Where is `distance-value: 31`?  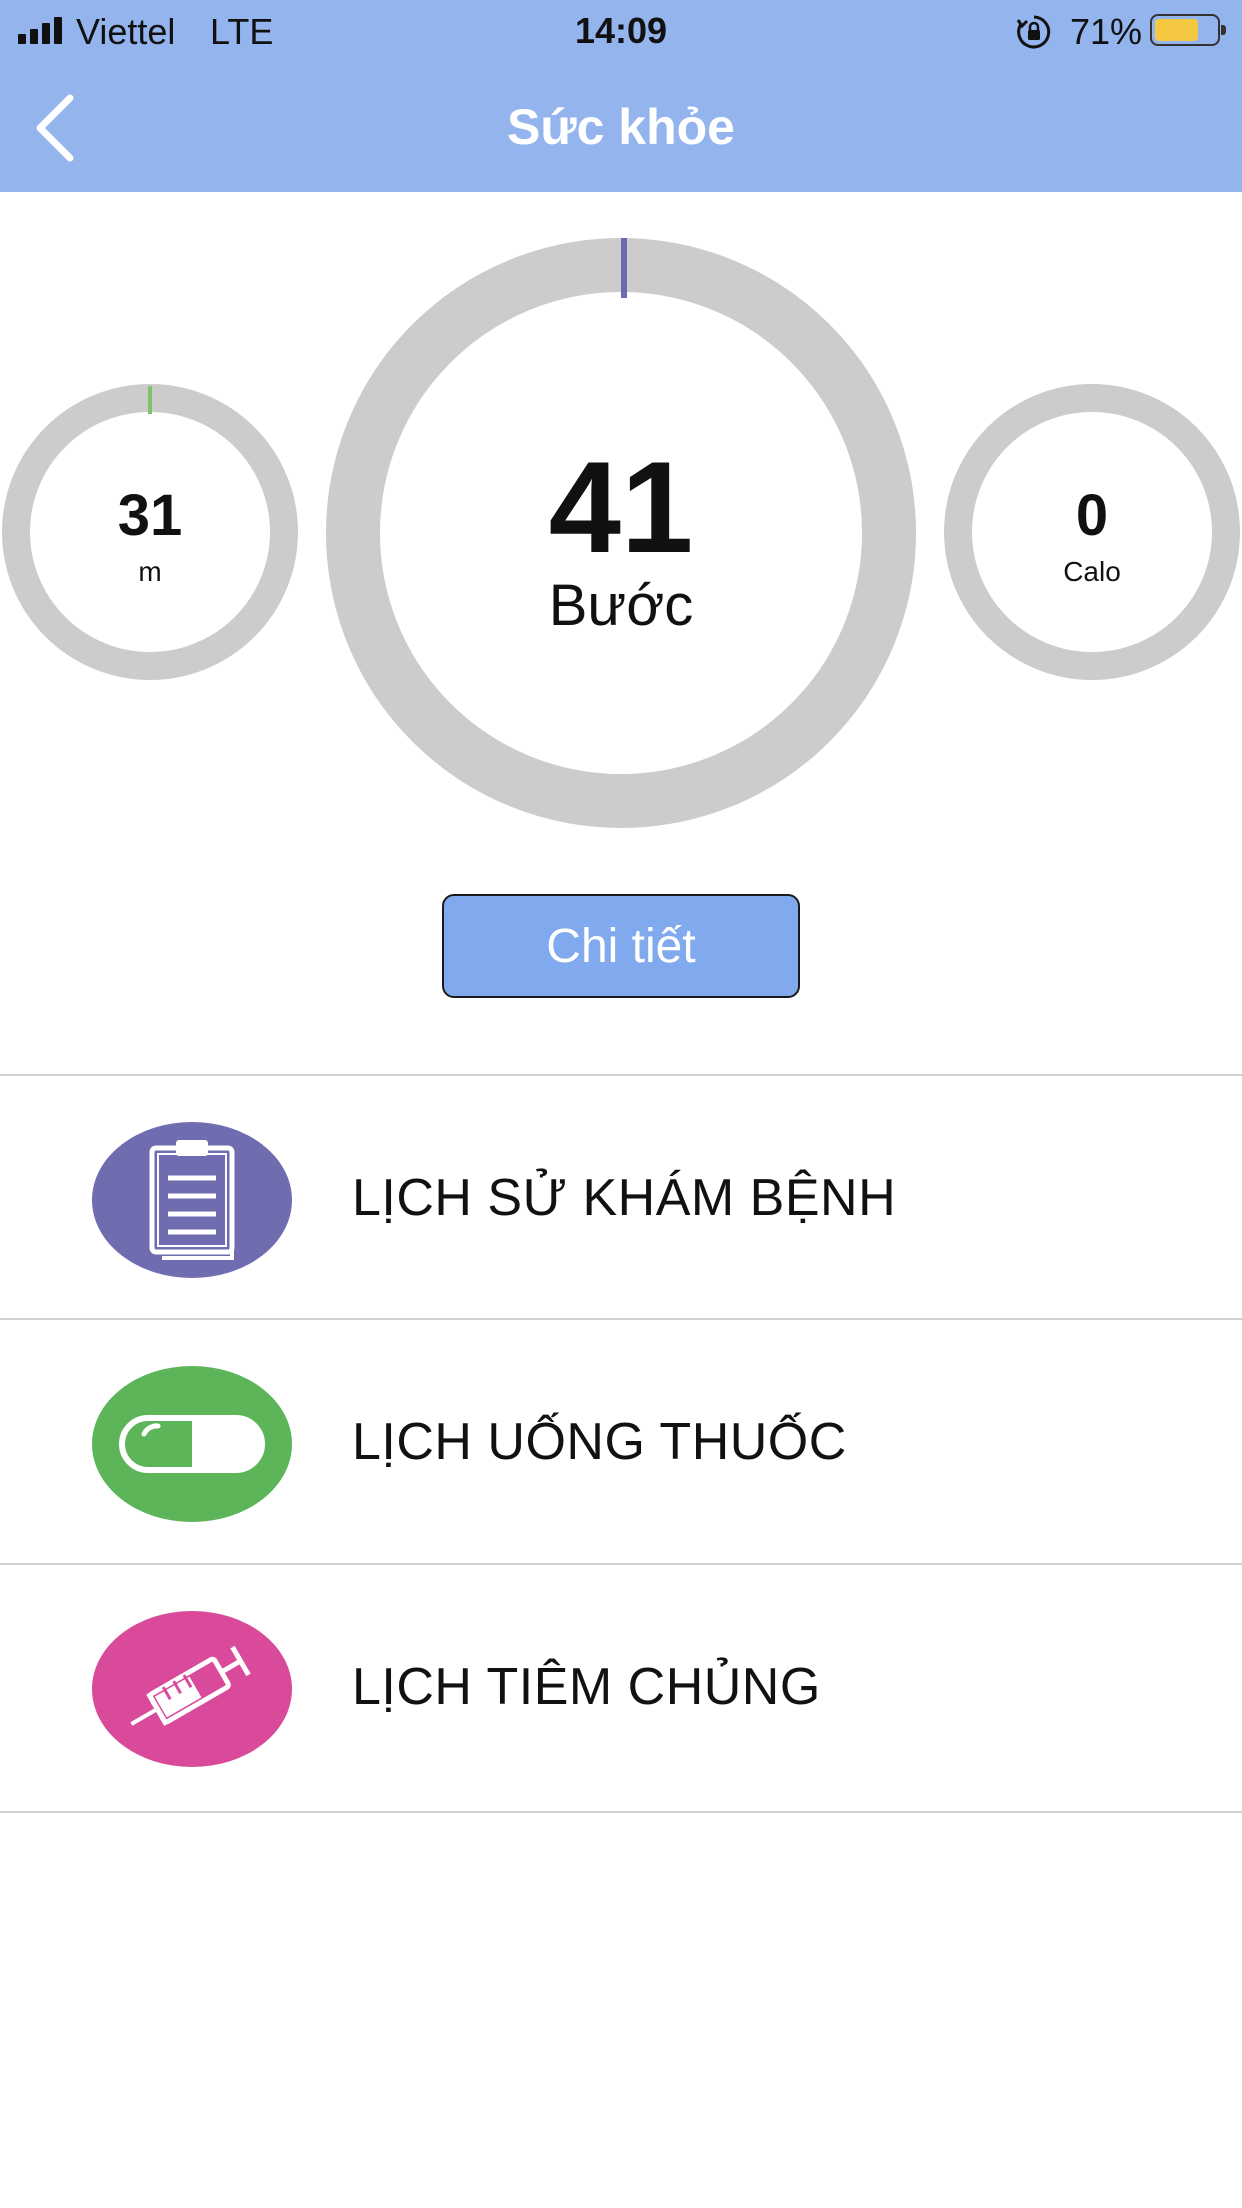
distance-value: 31 is located at coordinates (150, 515).